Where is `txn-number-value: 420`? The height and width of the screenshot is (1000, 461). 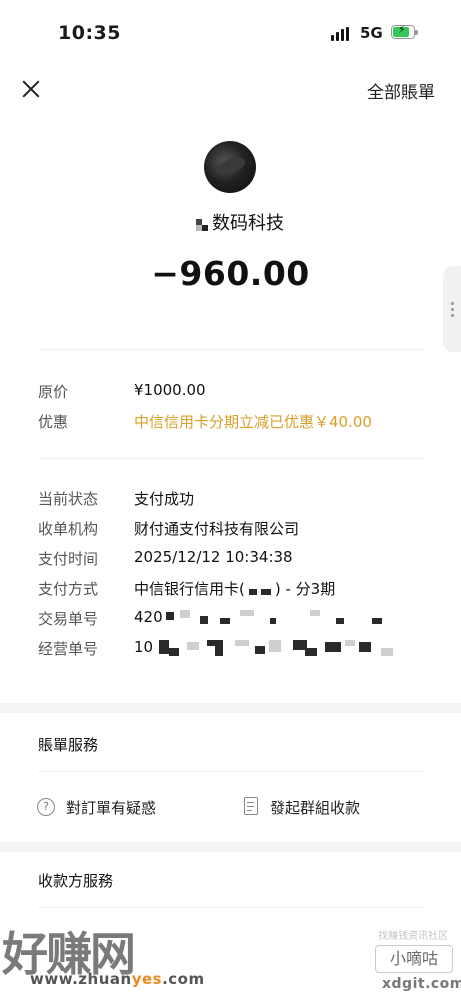
txn-number-value: 420 is located at coordinates (148, 617).